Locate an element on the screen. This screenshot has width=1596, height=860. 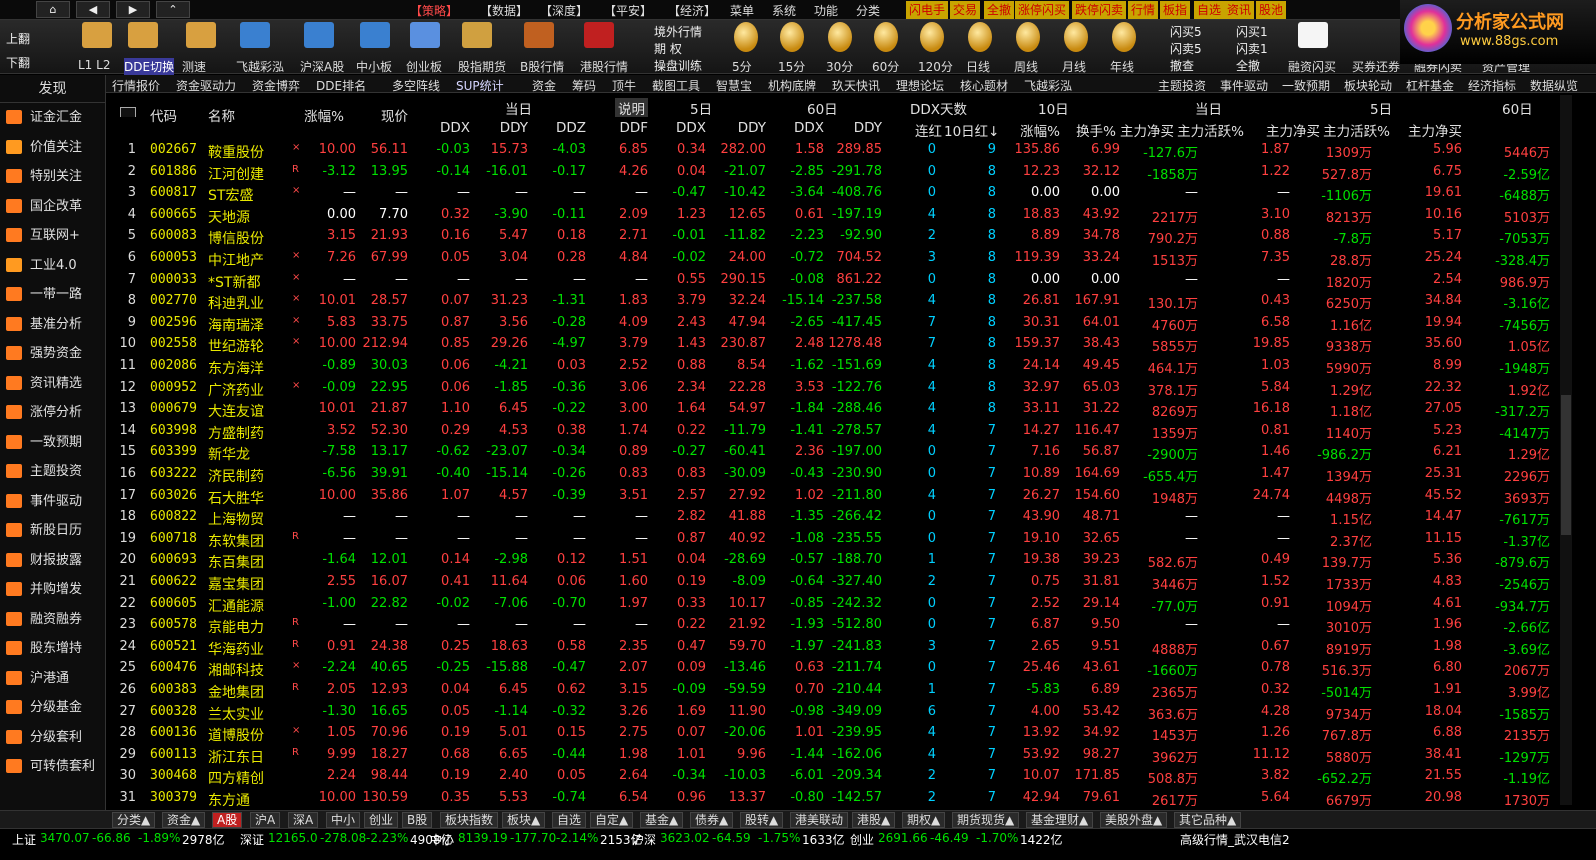
col-19: 主力活跃% is located at coordinates (1356, 130).